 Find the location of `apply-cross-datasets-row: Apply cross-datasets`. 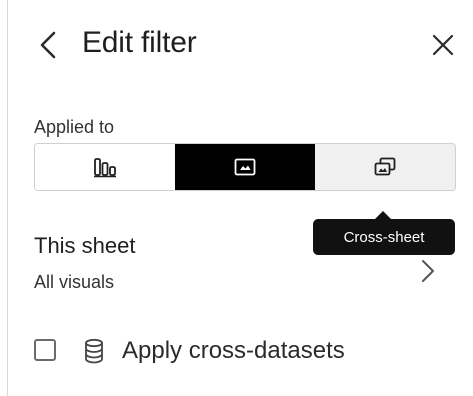

apply-cross-datasets-row: Apply cross-datasets is located at coordinates (244, 351).